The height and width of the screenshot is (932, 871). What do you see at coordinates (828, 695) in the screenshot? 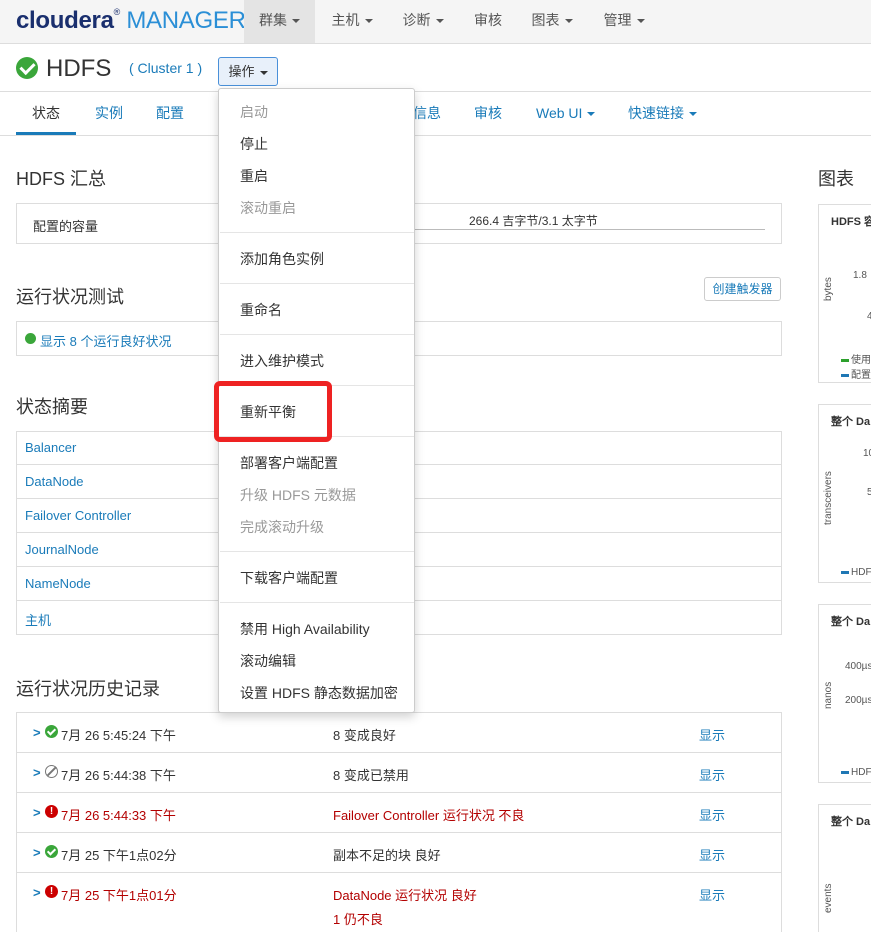
I see `chart-y-label: nanos` at bounding box center [828, 695].